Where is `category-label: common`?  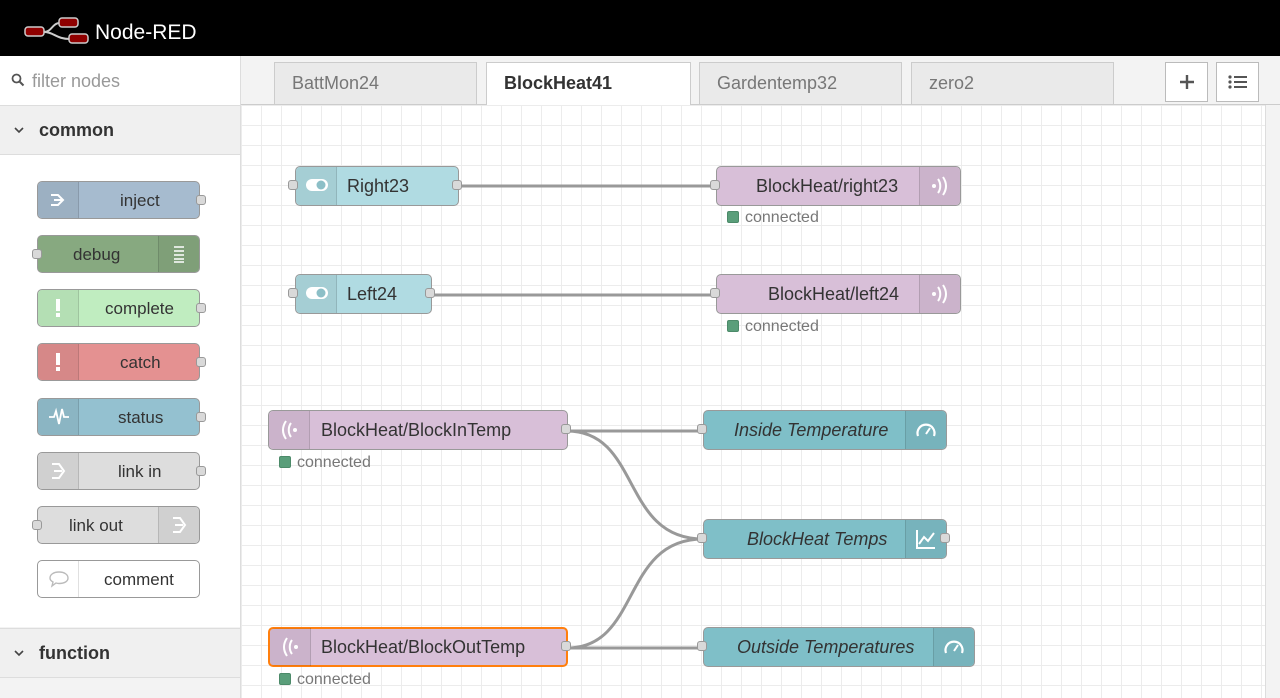
category-label: common is located at coordinates (77, 130).